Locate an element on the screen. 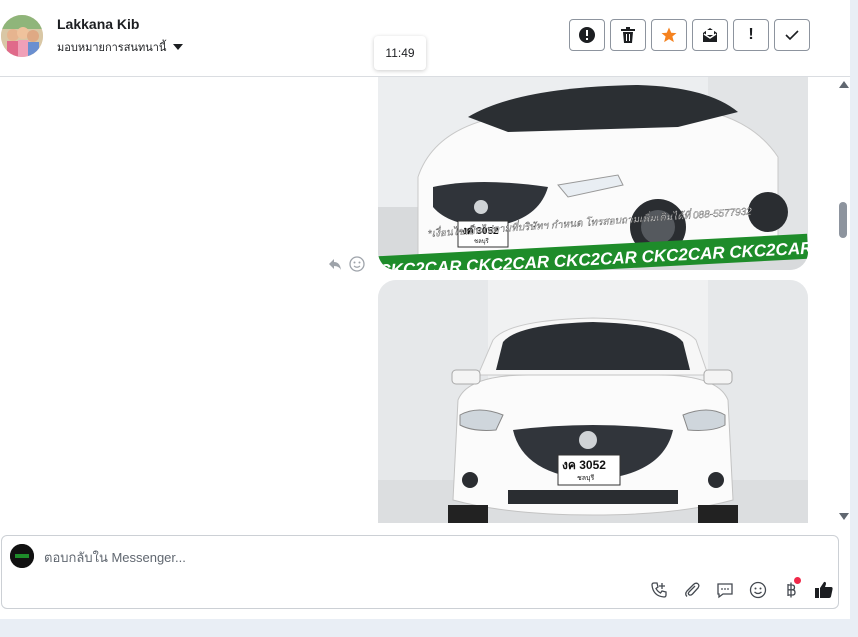  assign-conversation-dropdown: มอบหมายการสนทนานี้ is located at coordinates (120, 47).